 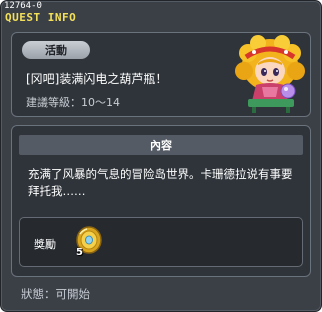 What do you see at coordinates (56, 50) in the screenshot?
I see `quest-category-badge: 活動` at bounding box center [56, 50].